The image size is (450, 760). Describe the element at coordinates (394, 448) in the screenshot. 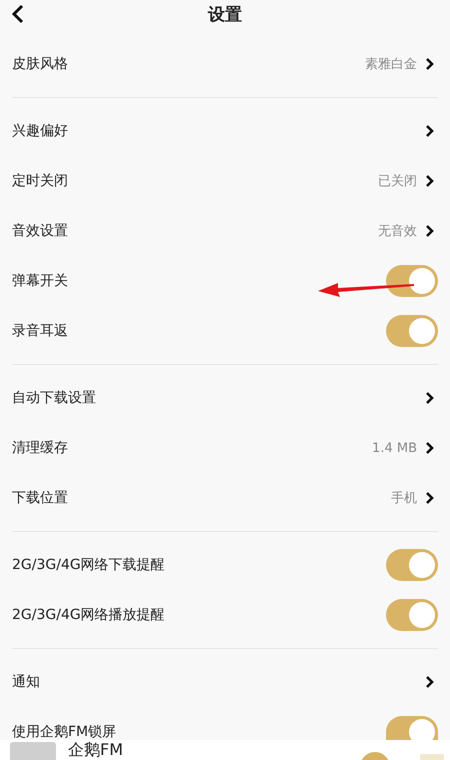

I see `setting-value: 1.4 MB` at that location.